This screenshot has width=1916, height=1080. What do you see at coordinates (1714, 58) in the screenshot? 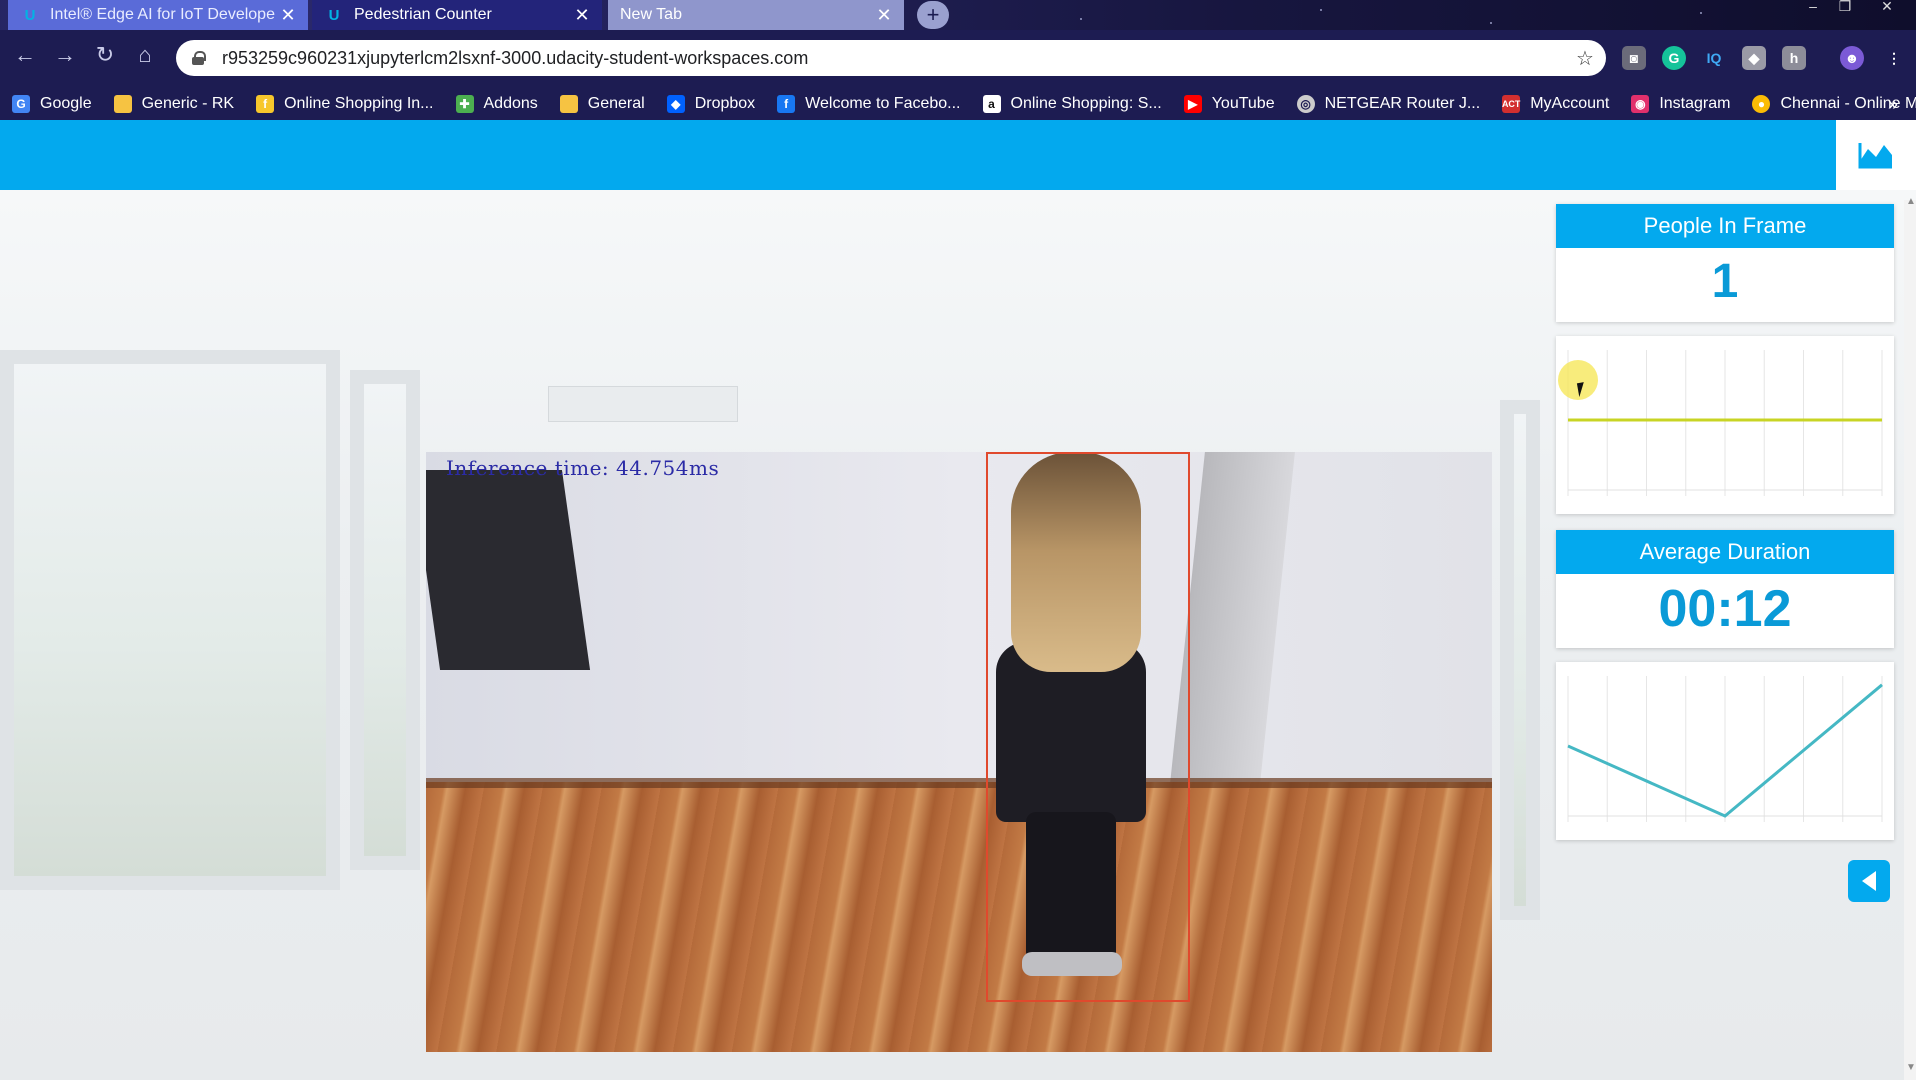
I see `iq-extension-icon: IQ` at bounding box center [1714, 58].